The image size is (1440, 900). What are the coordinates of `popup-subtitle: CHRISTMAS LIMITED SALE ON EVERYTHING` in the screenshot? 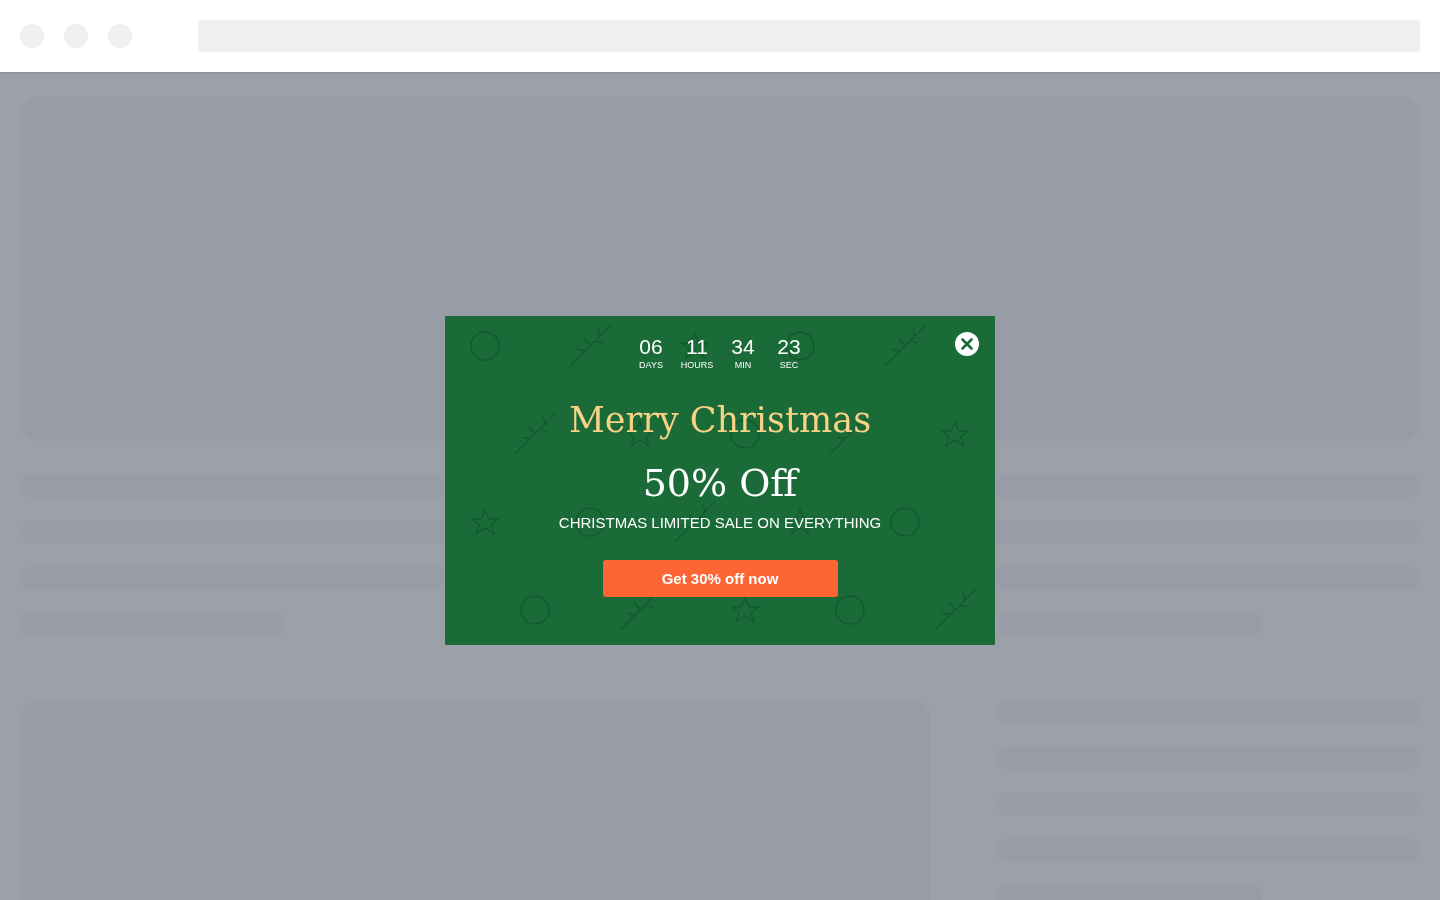 It's located at (720, 523).